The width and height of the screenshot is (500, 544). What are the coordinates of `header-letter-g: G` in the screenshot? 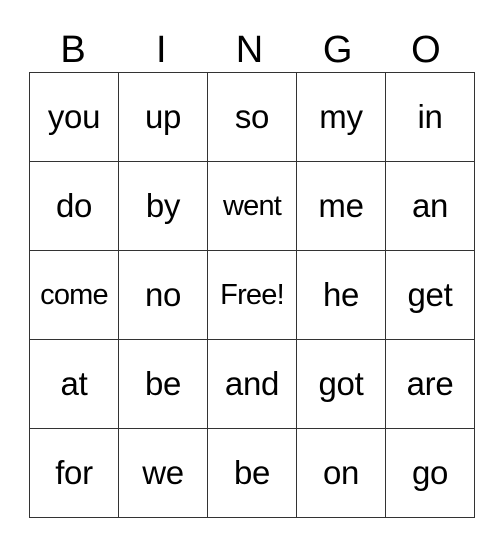 It's located at (337, 50).